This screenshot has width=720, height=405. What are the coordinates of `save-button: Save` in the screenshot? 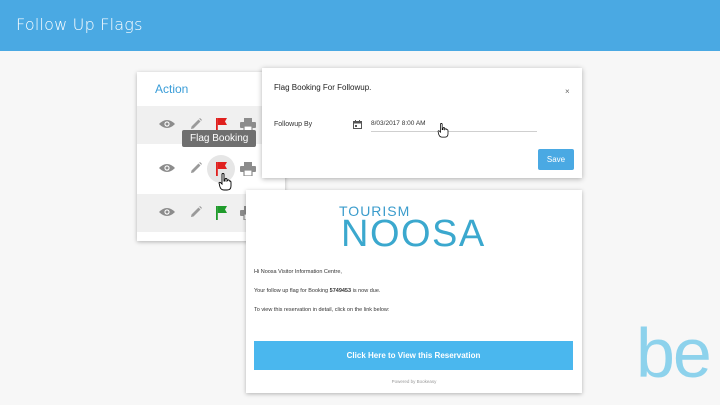 It's located at (556, 159).